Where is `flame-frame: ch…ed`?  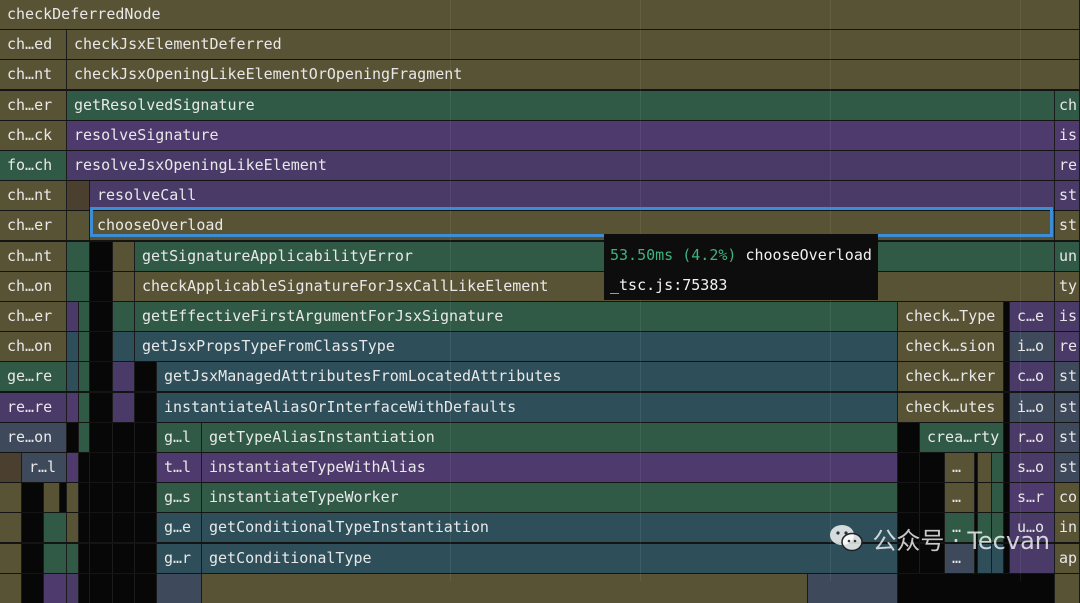 flame-frame: ch…ed is located at coordinates (33, 44).